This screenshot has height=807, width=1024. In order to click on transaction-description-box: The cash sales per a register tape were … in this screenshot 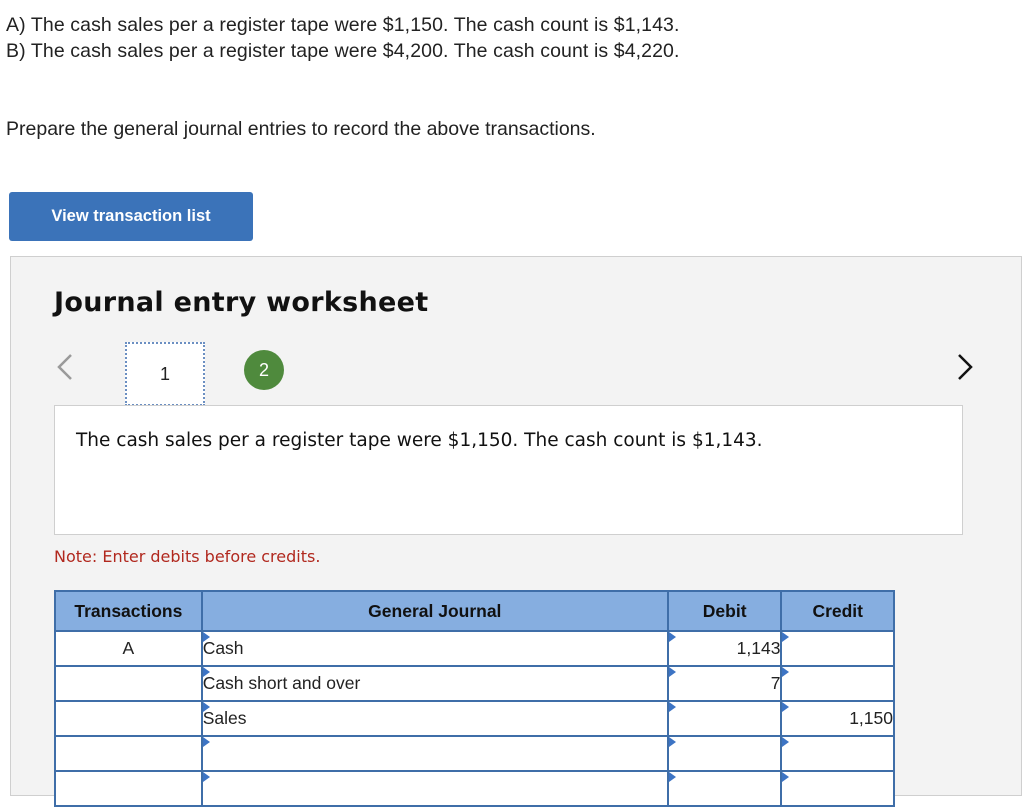, I will do `click(508, 470)`.